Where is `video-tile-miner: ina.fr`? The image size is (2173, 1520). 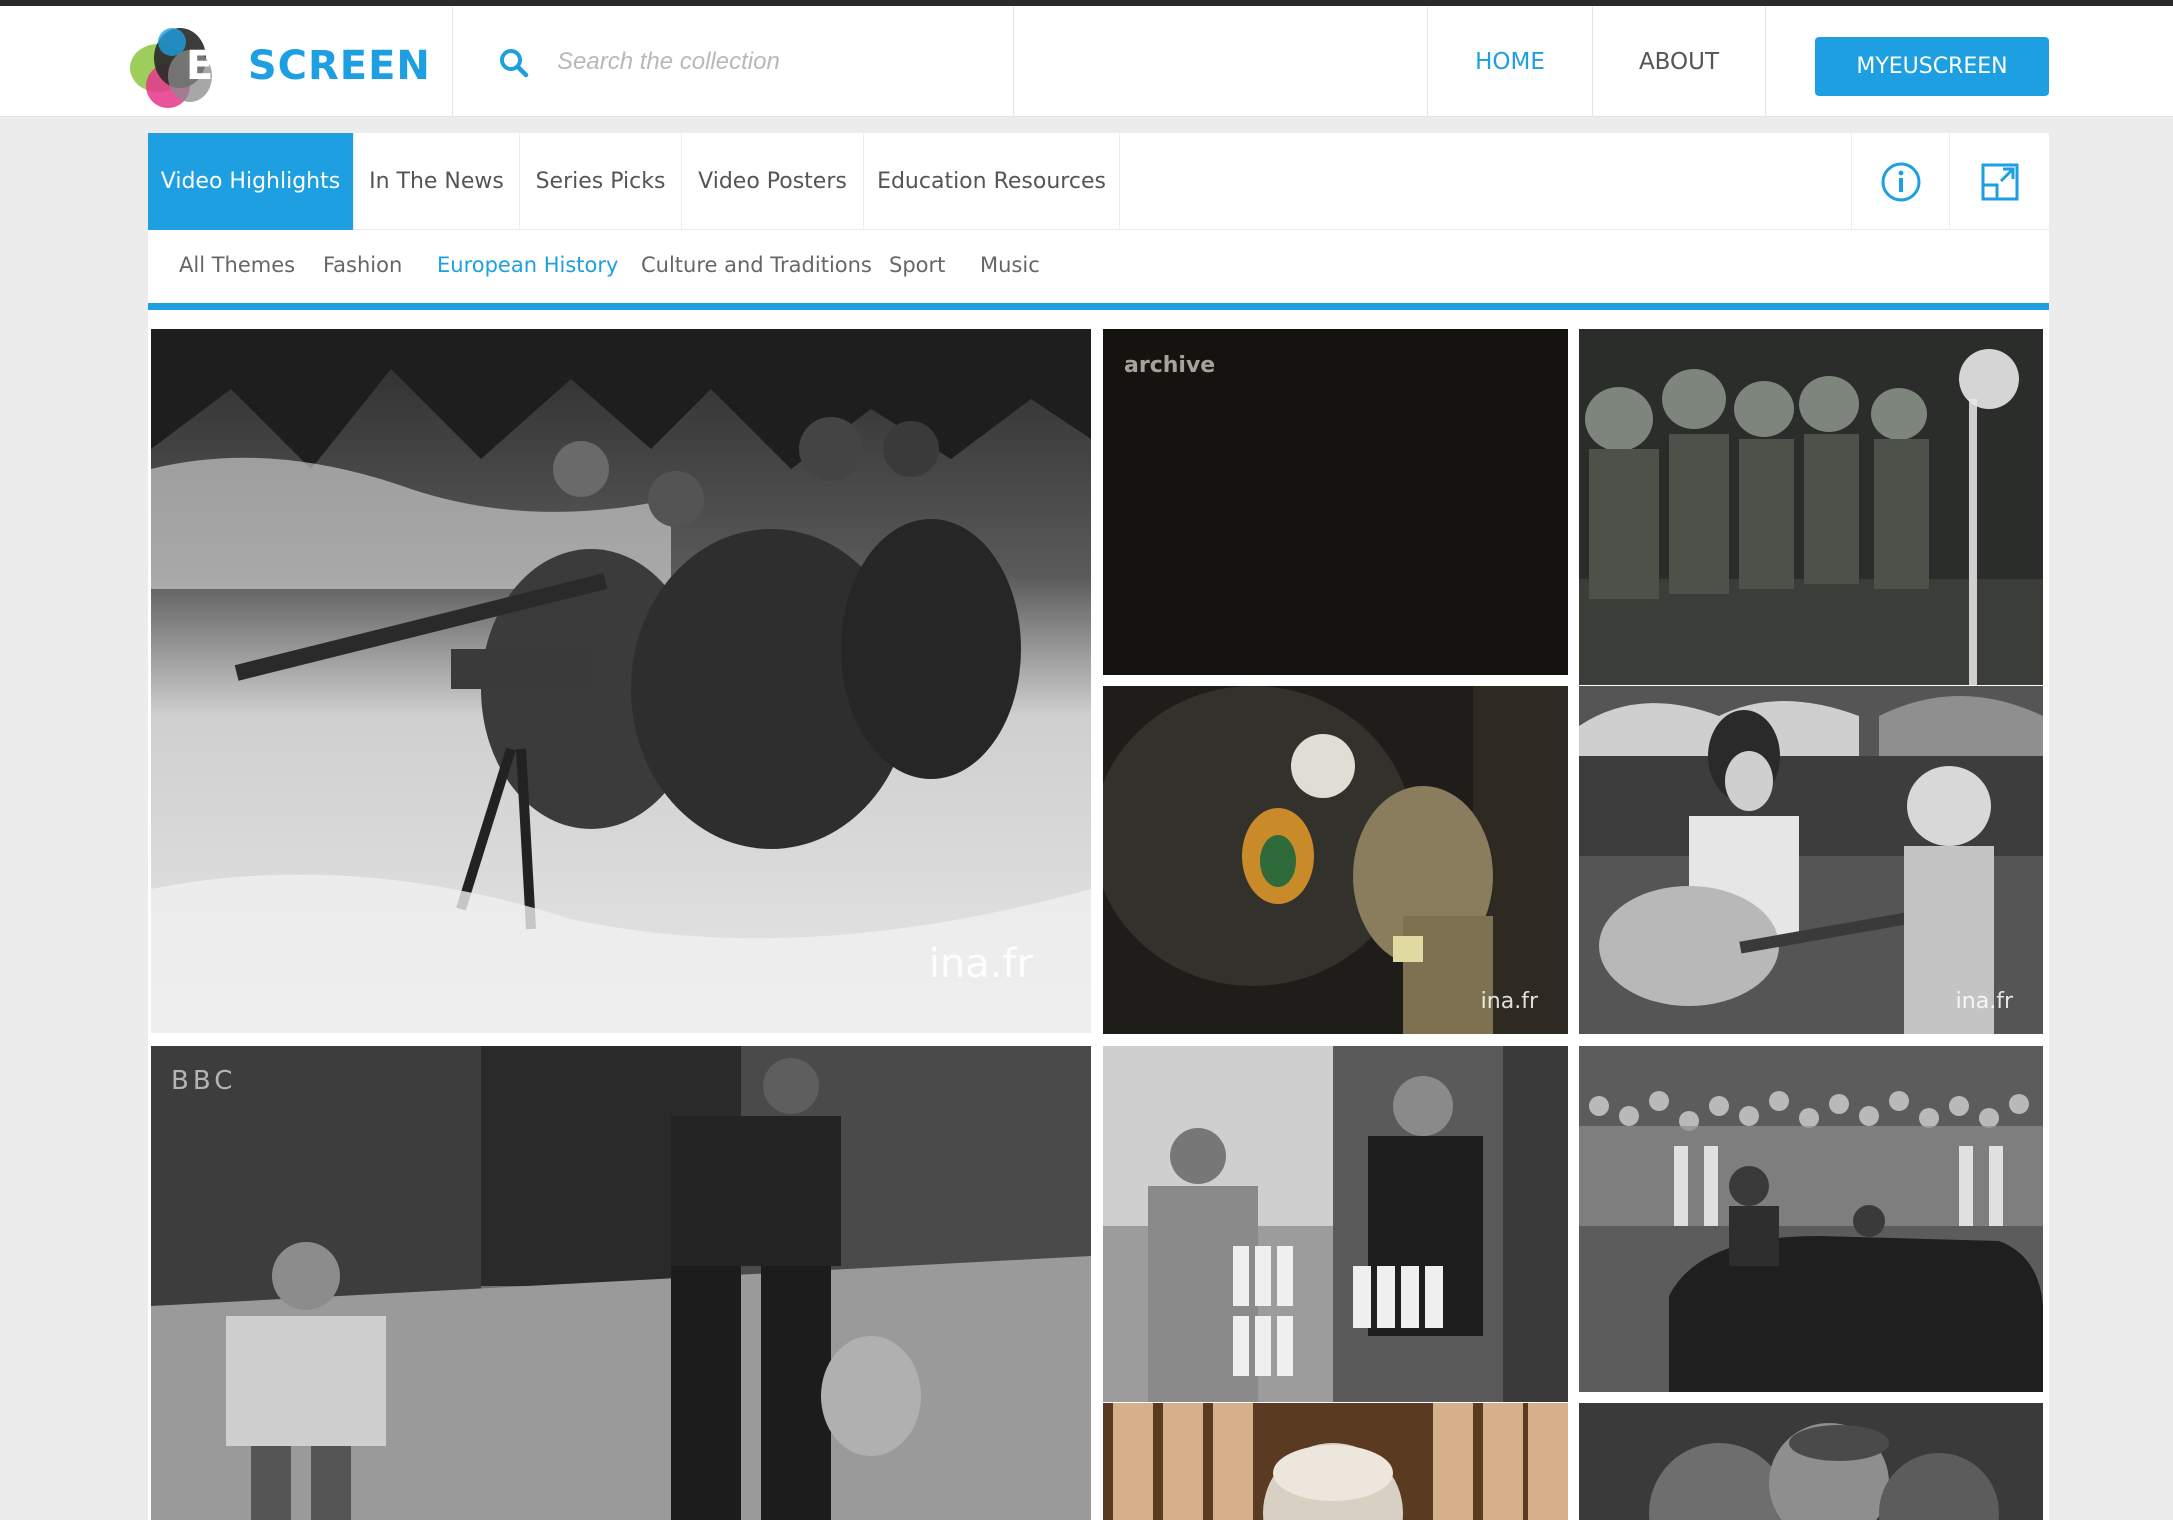
video-tile-miner: ina.fr is located at coordinates (1335, 860).